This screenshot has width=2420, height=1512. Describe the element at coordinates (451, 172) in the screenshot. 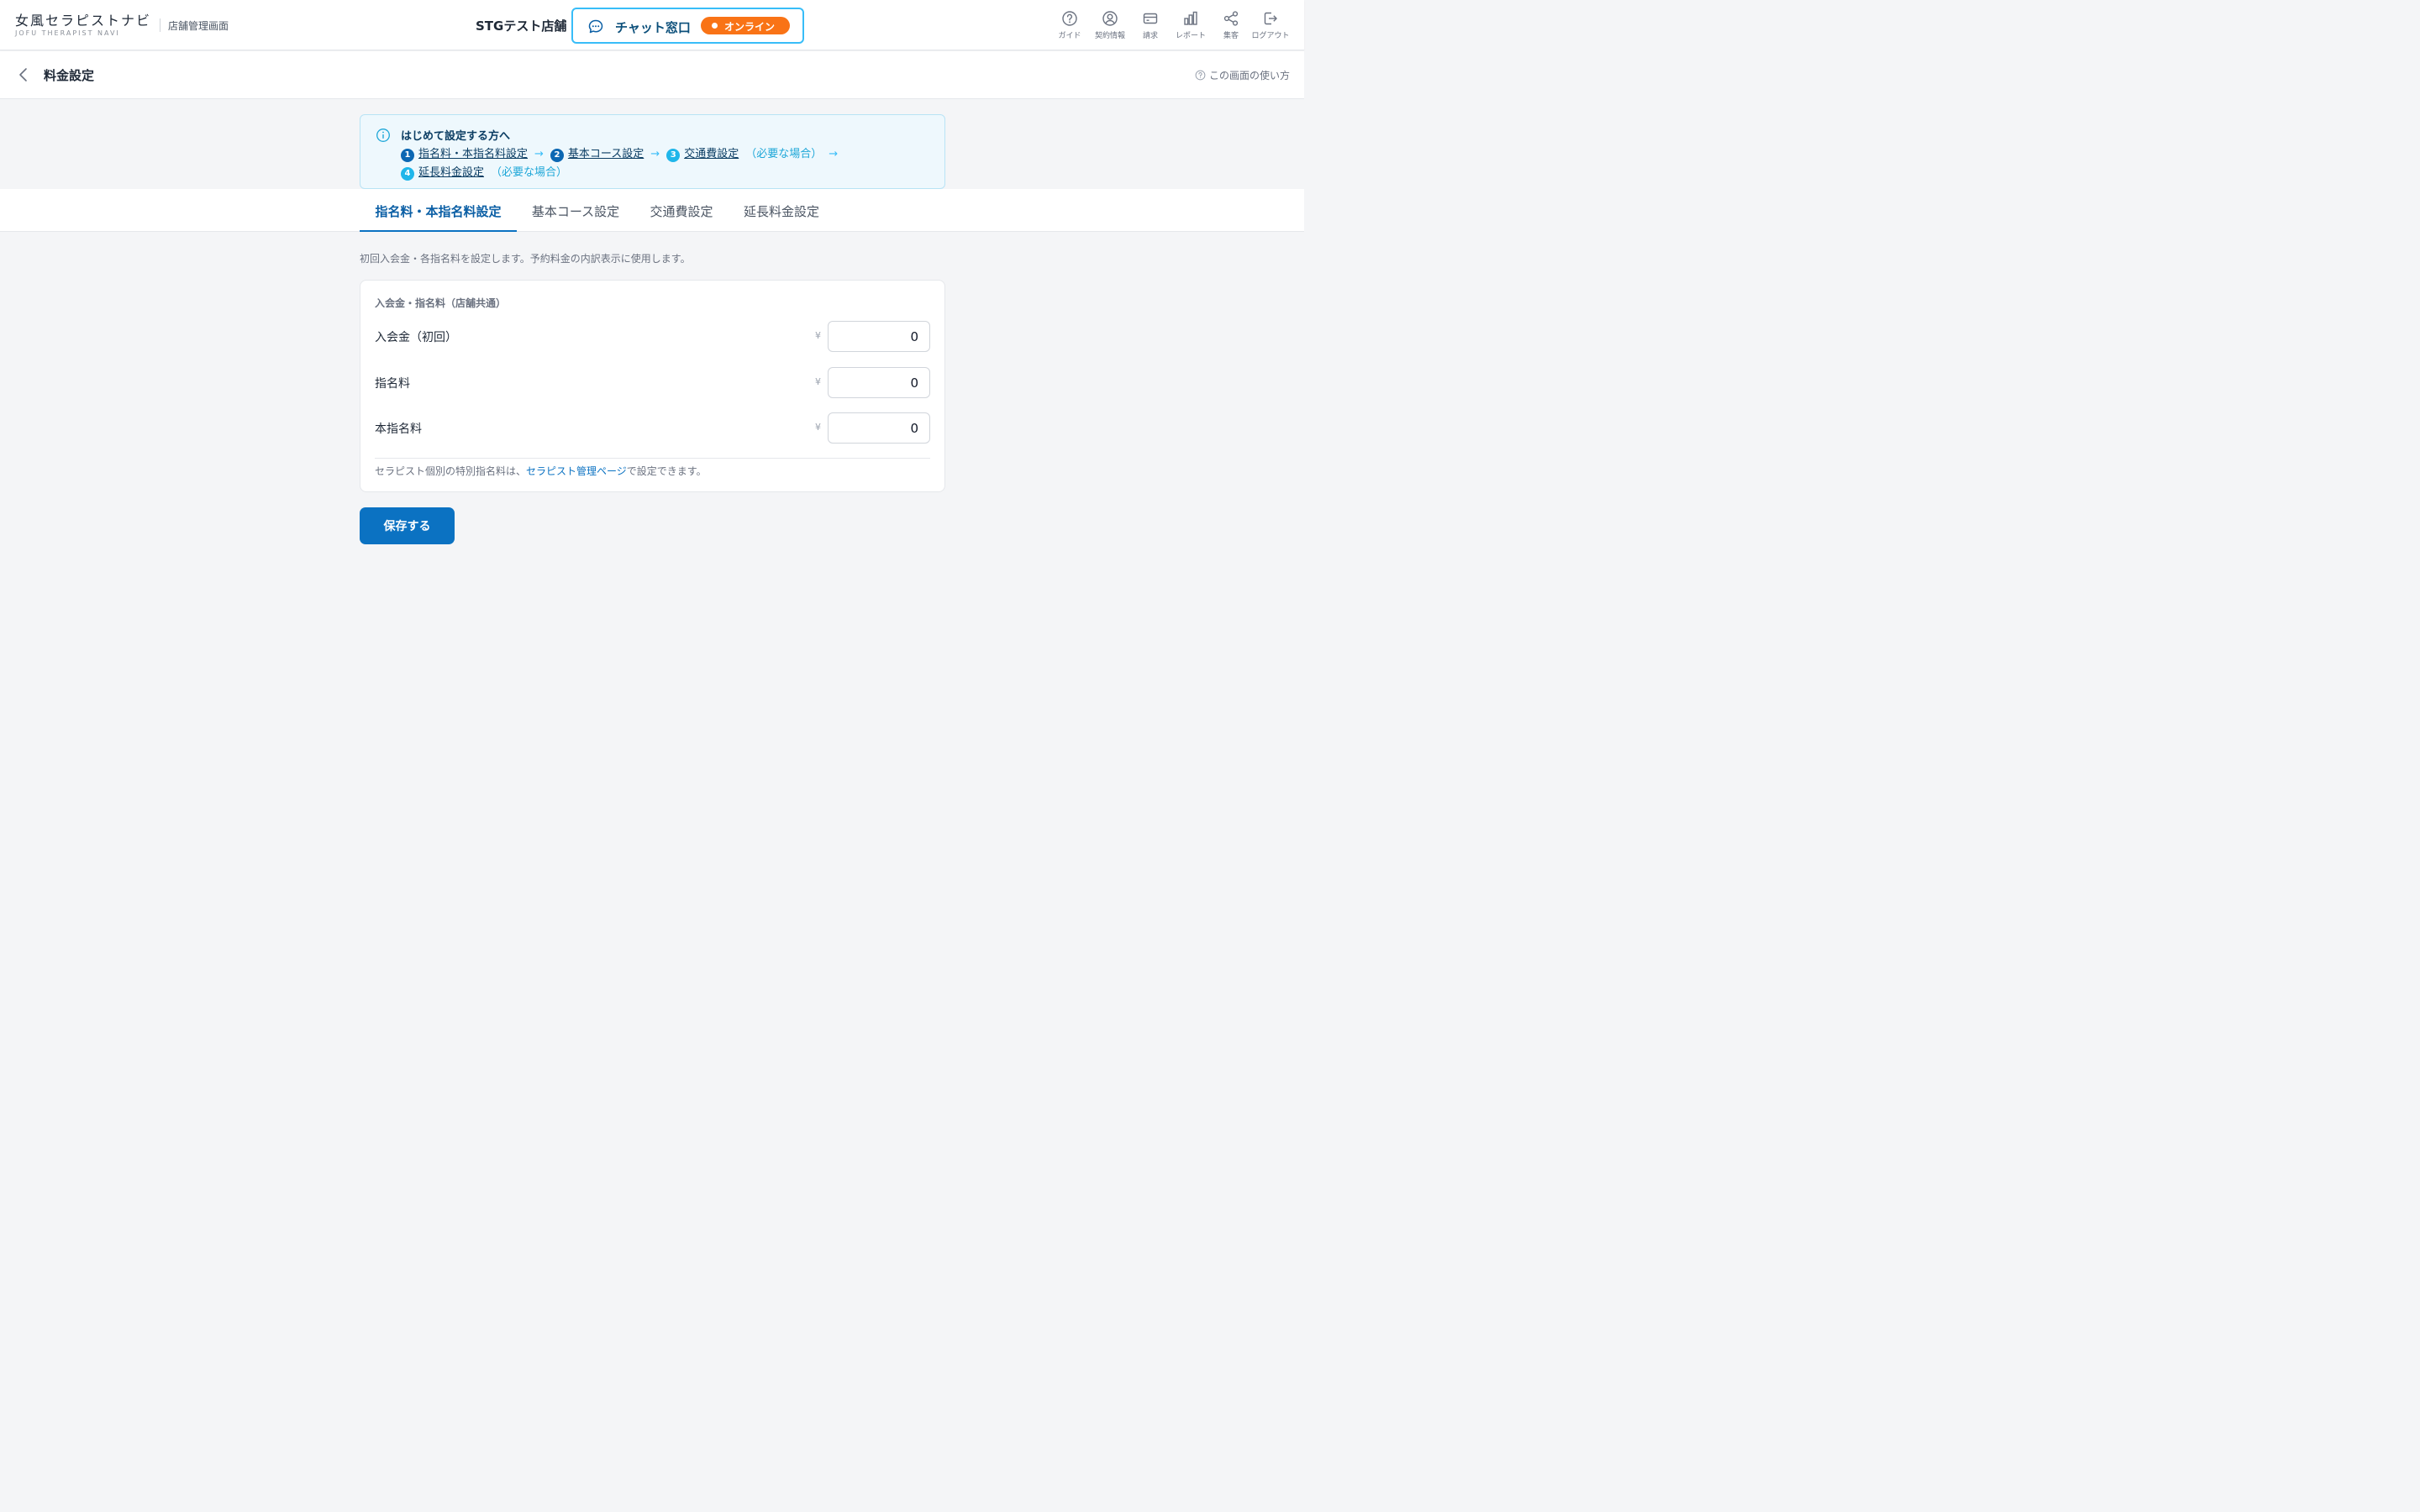

I see `step-link-extension-fee: 延長料金設定` at that location.